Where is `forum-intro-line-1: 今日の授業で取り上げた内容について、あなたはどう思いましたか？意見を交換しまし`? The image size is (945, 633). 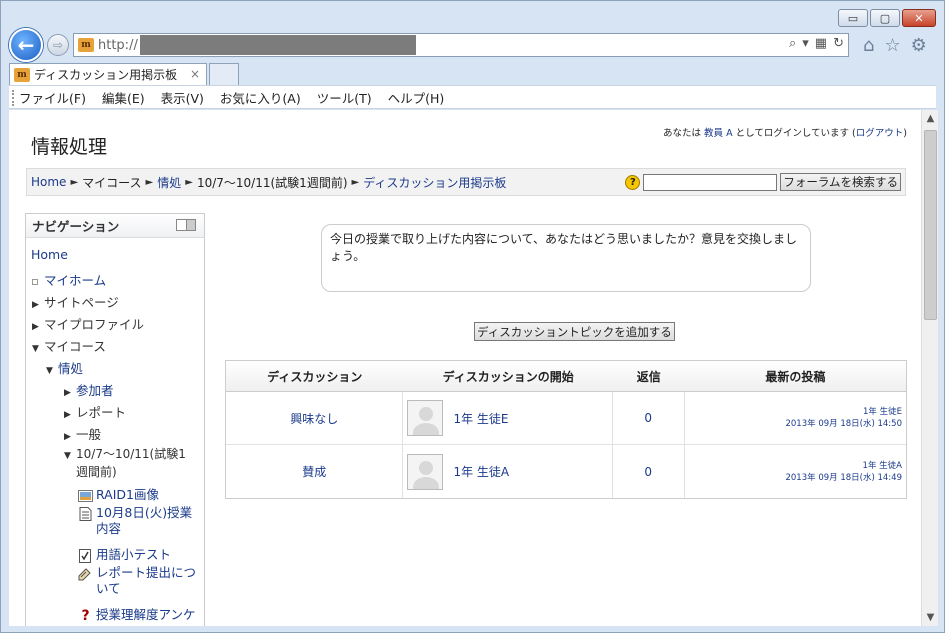
forum-intro-line-1: 今日の授業で取り上げた内容について、あなたはどう思いましたか？意見を交換しまし is located at coordinates (564, 239).